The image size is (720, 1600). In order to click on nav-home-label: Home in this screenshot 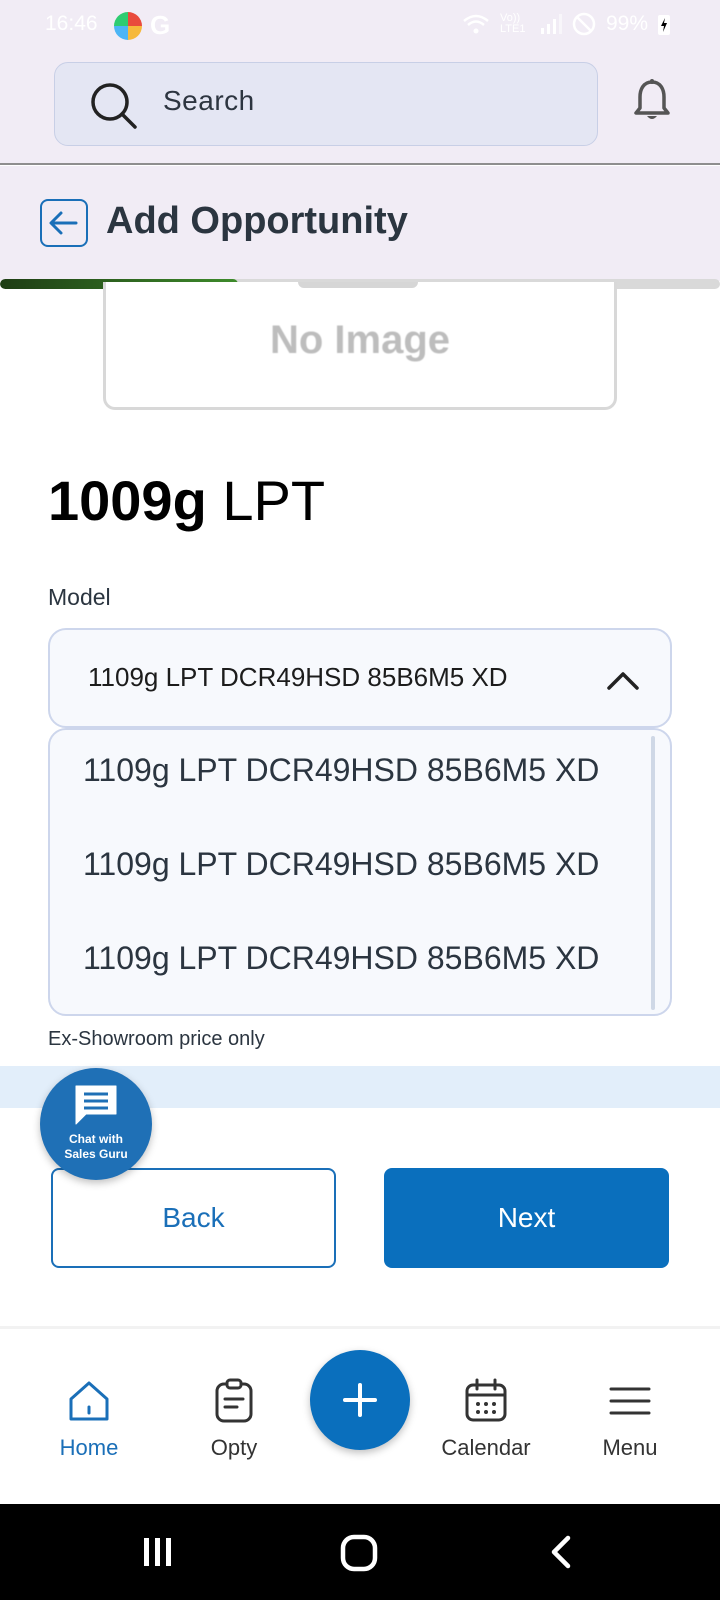, I will do `click(89, 1447)`.